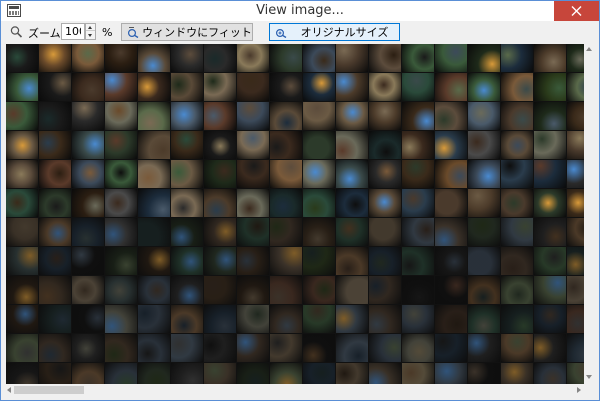 The width and height of the screenshot is (600, 401). What do you see at coordinates (579, 390) in the screenshot?
I see `scroll-right-arrow-icon` at bounding box center [579, 390].